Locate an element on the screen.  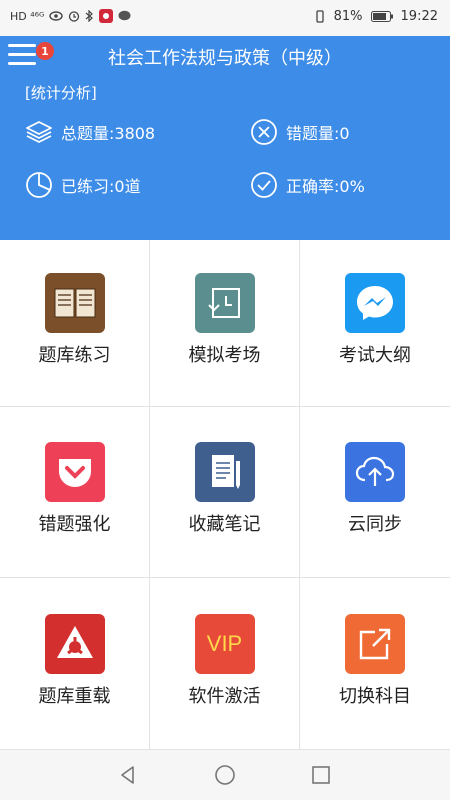
stat-total-text: 总题量:3808 is located at coordinates (108, 133).